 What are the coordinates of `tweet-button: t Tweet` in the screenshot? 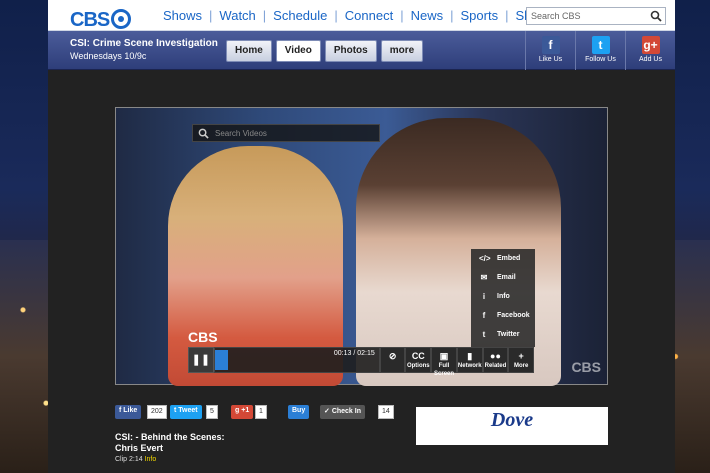 It's located at (186, 412).